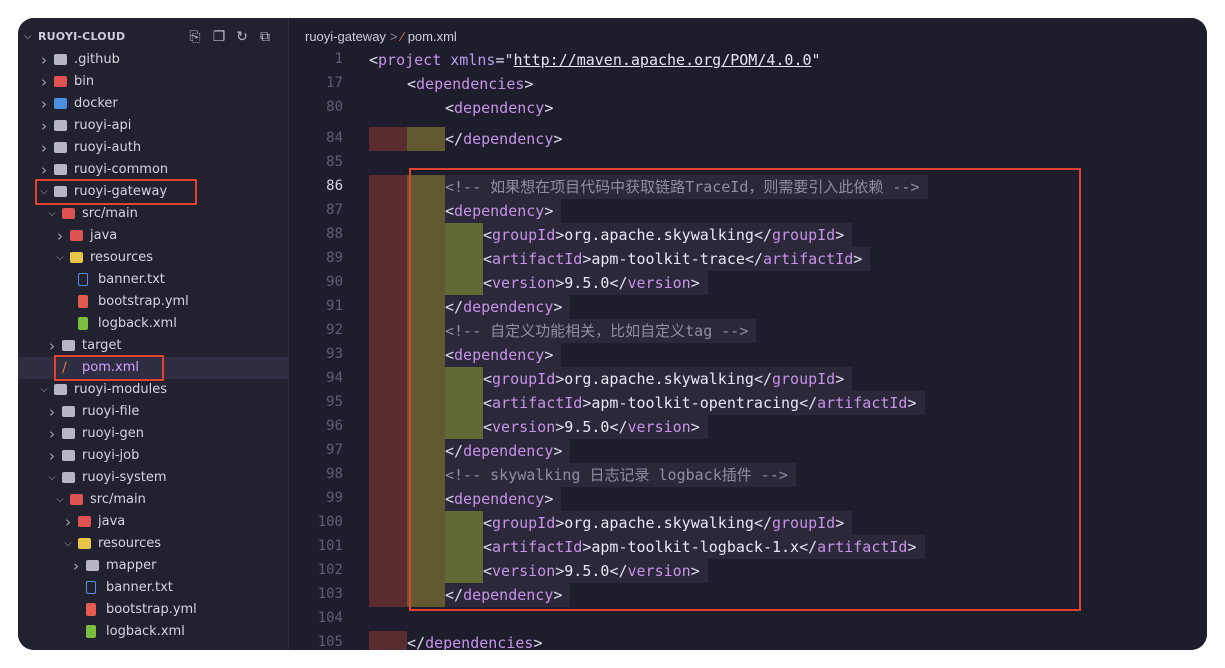 Image resolution: width=1225 pixels, height=668 pixels. Describe the element at coordinates (499, 108) in the screenshot. I see `code-line: <dependency>` at that location.